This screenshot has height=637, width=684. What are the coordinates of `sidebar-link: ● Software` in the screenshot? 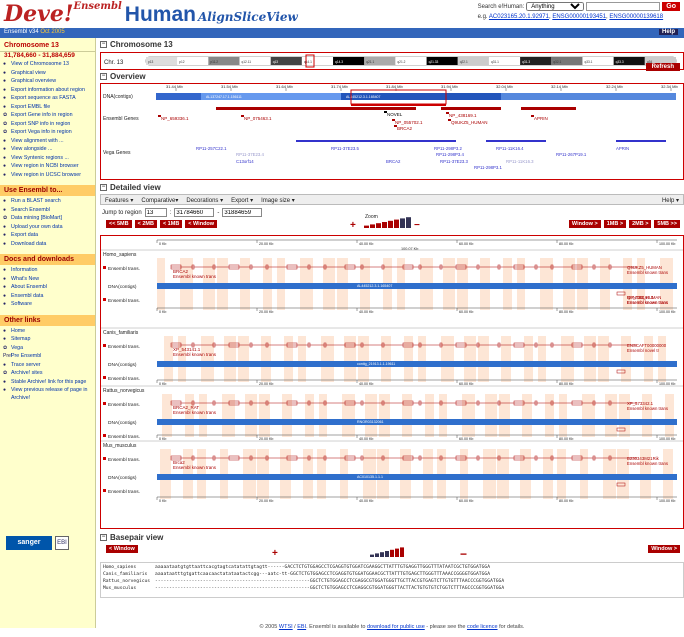 It's located at (47, 305).